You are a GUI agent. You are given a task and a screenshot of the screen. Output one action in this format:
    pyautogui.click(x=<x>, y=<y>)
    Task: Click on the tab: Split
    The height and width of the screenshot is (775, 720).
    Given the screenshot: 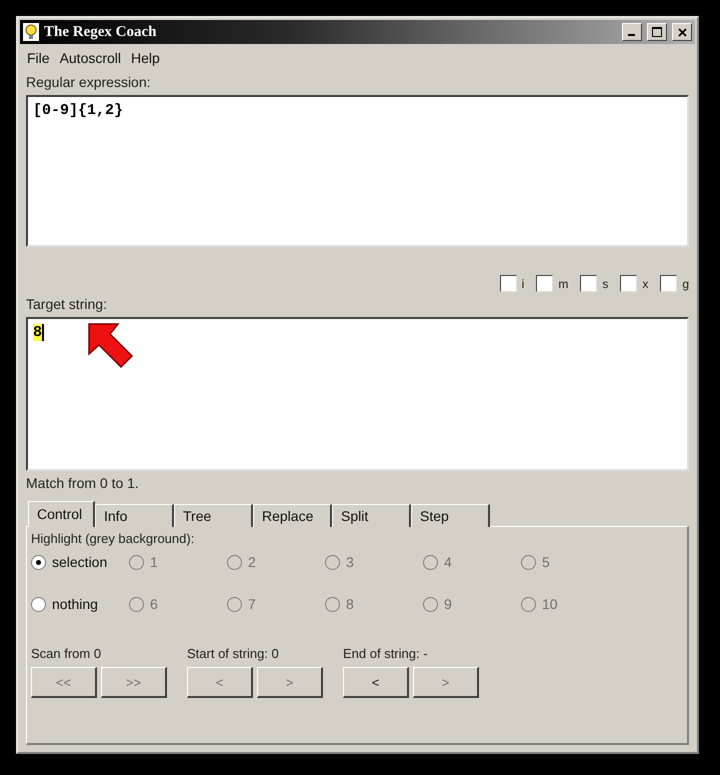 What is the action you would take?
    pyautogui.click(x=371, y=515)
    